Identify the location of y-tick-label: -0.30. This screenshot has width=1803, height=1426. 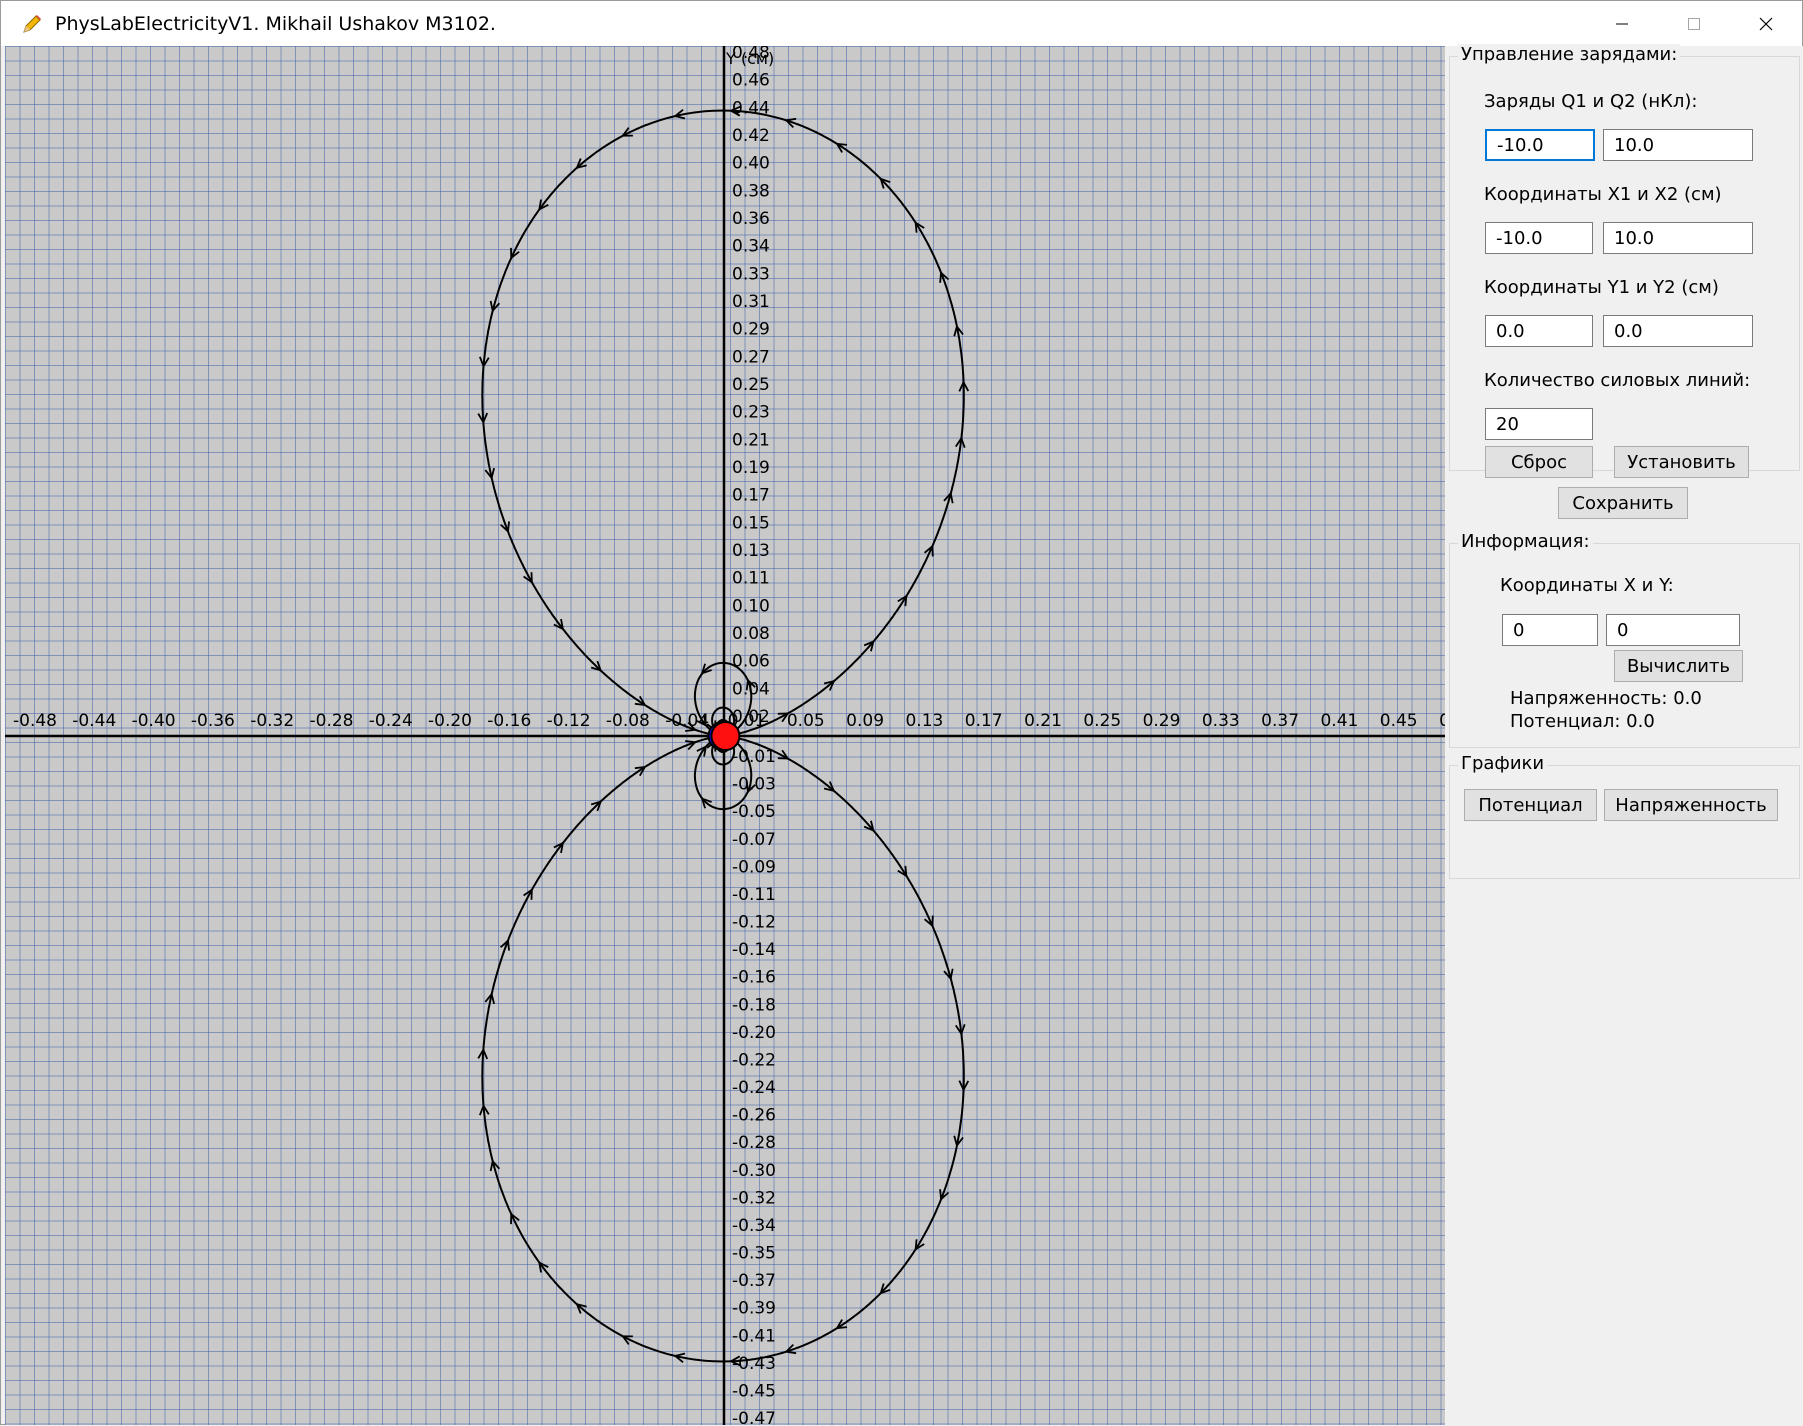
(754, 1171).